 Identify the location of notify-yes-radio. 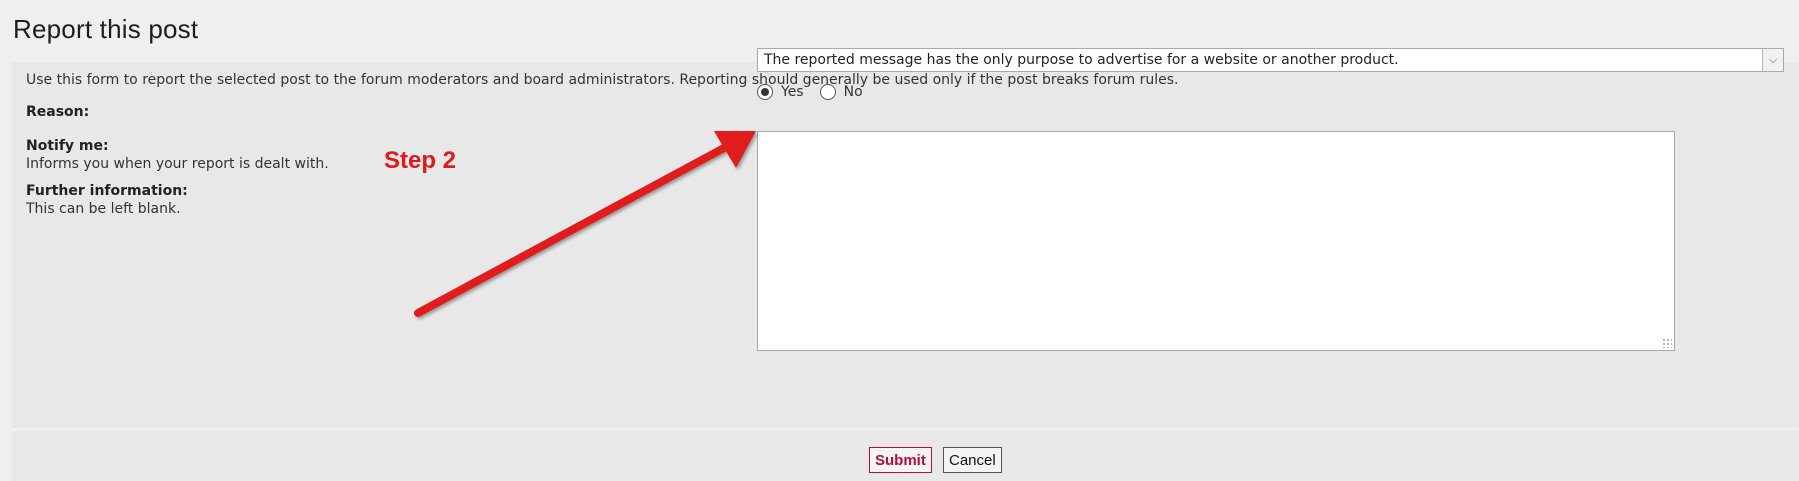
(765, 92).